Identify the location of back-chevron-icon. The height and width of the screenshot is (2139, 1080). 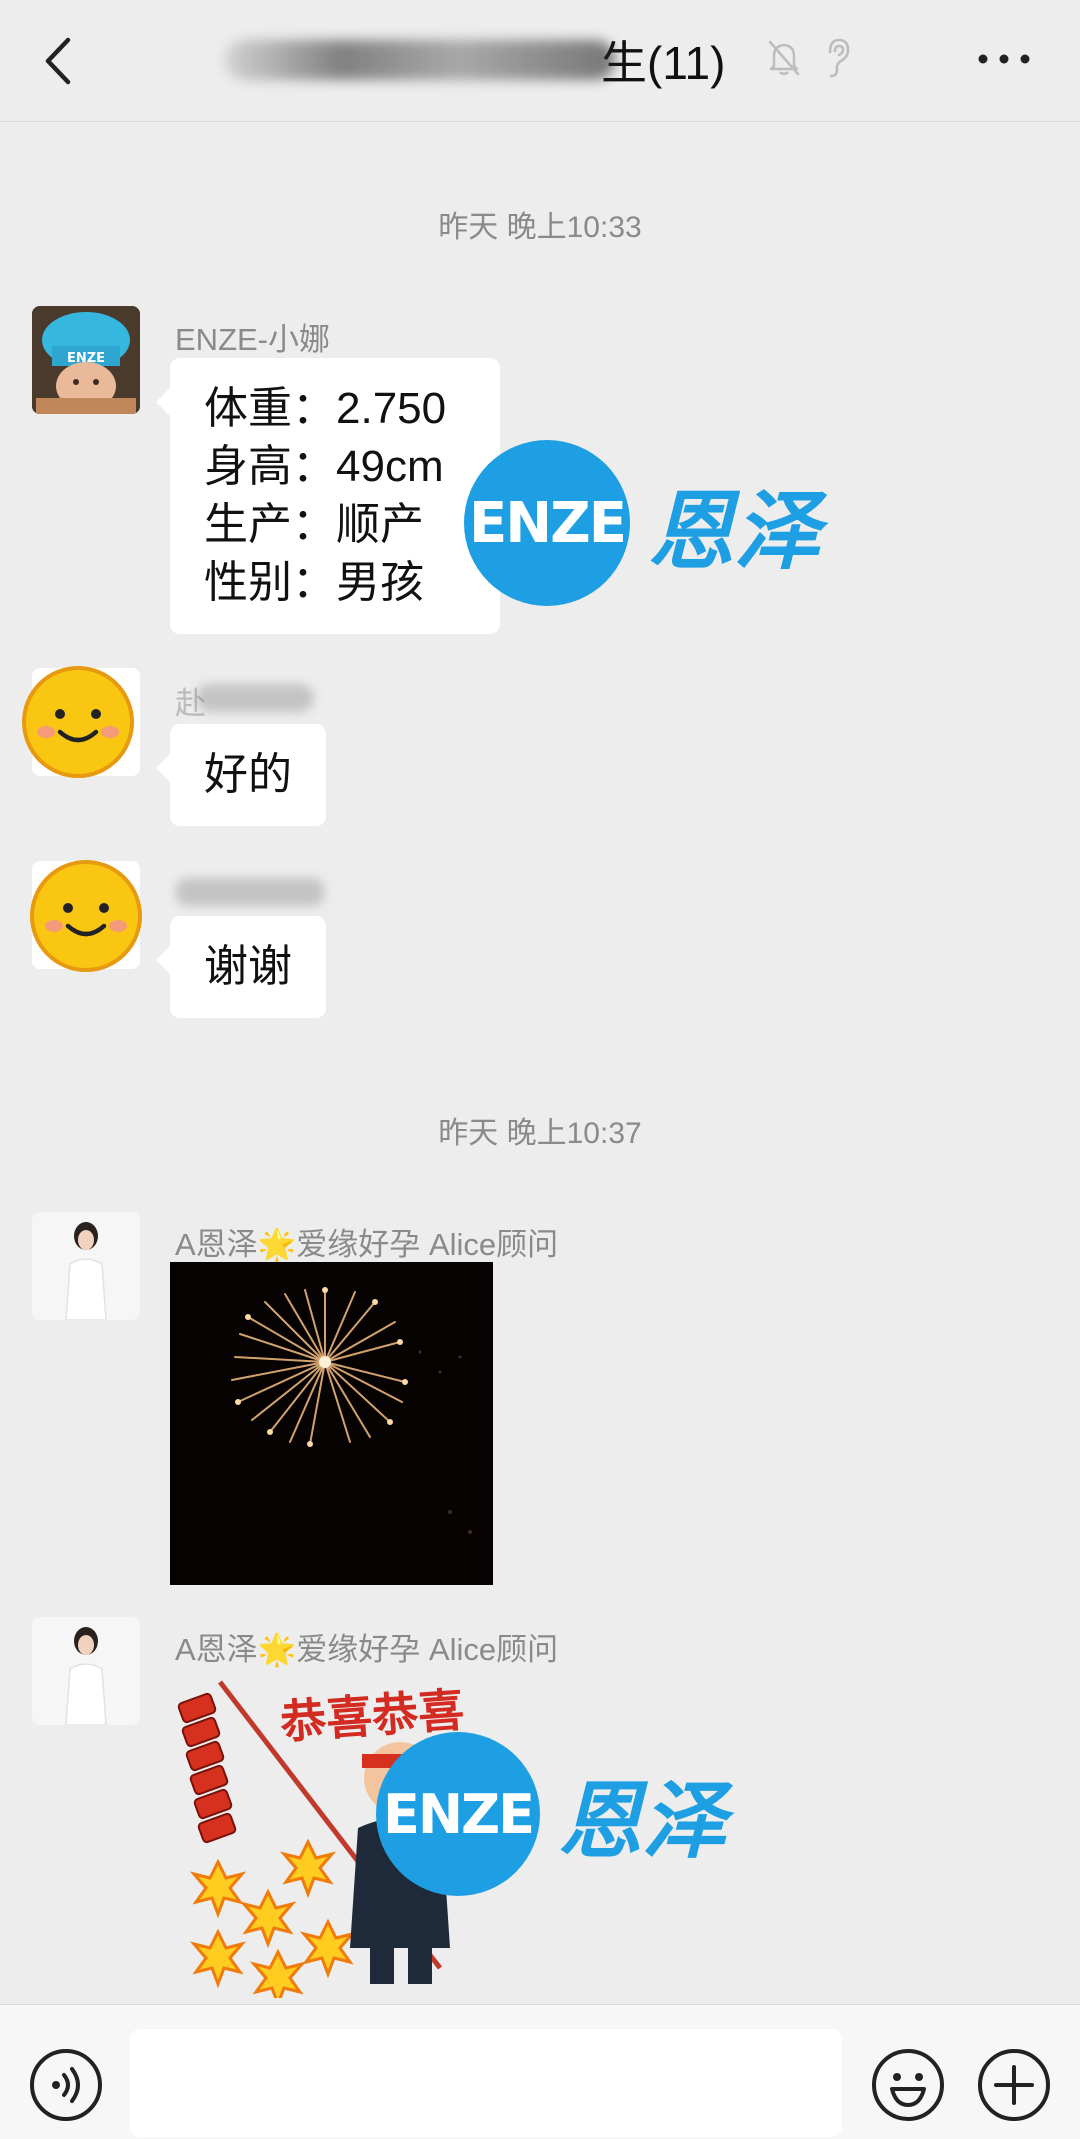
(58, 61).